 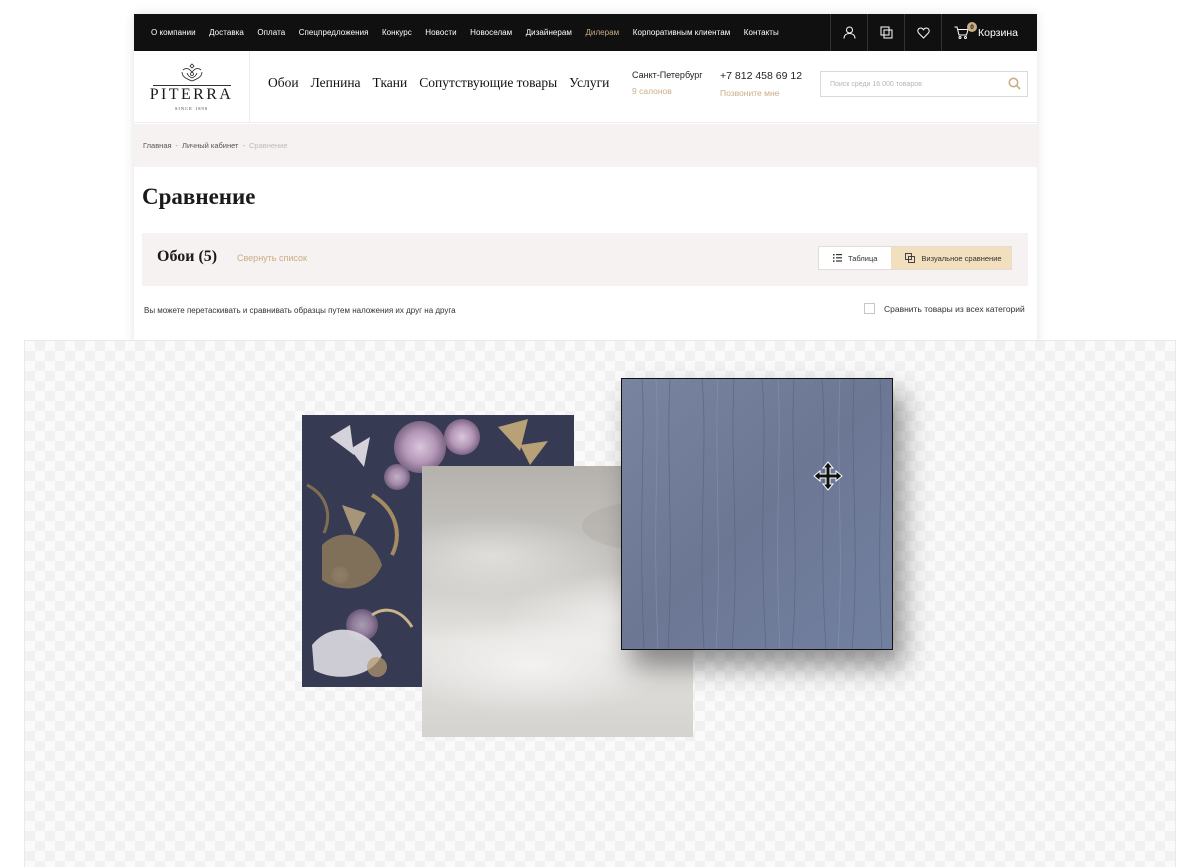 What do you see at coordinates (761, 93) in the screenshot?
I see `callback-link: Позвоните мне` at bounding box center [761, 93].